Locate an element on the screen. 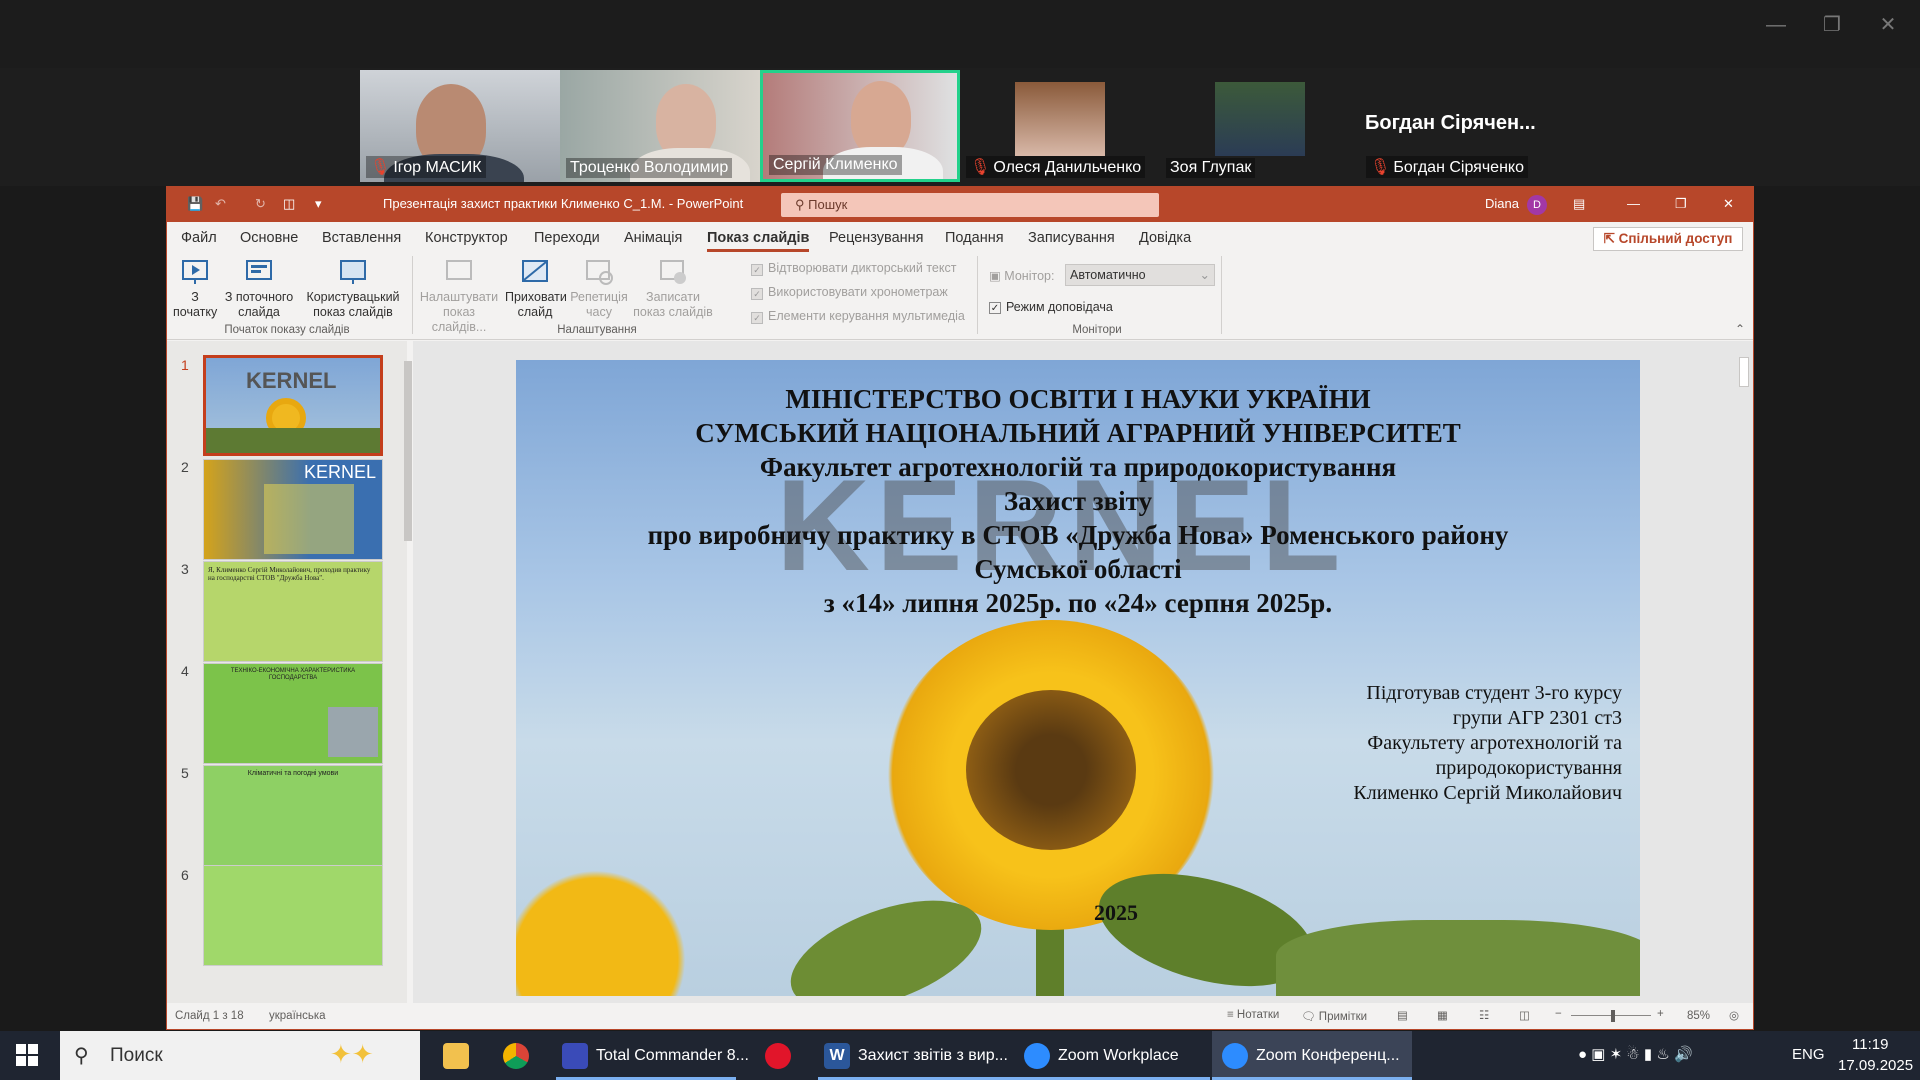 This screenshot has height=1080, width=1920. editor-scrollbar is located at coordinates (1744, 372).